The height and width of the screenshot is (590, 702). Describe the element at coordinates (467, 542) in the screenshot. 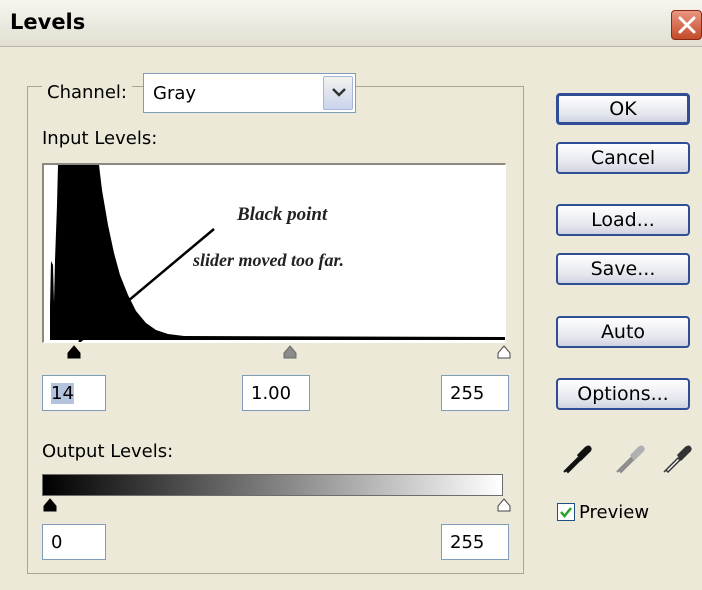

I see `output-white-value: 255` at that location.